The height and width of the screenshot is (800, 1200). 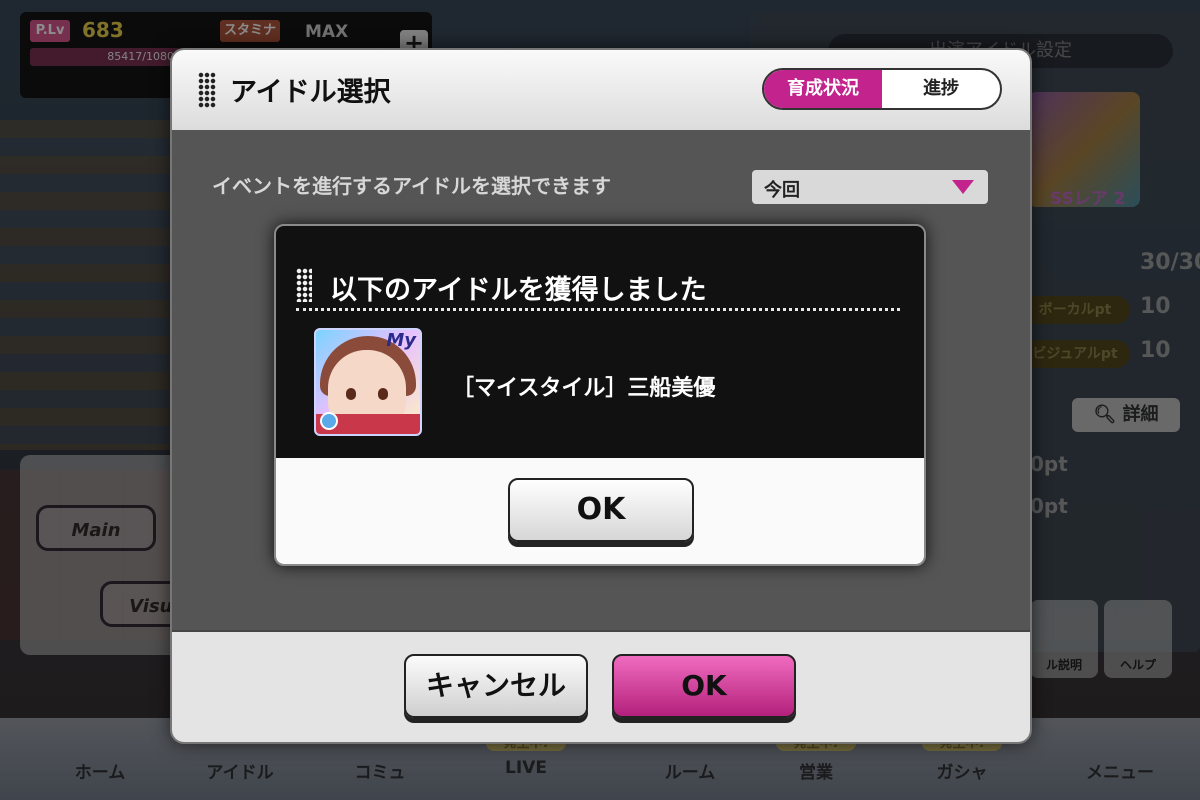 I want to click on select-ok-button: OK, so click(x=704, y=686).